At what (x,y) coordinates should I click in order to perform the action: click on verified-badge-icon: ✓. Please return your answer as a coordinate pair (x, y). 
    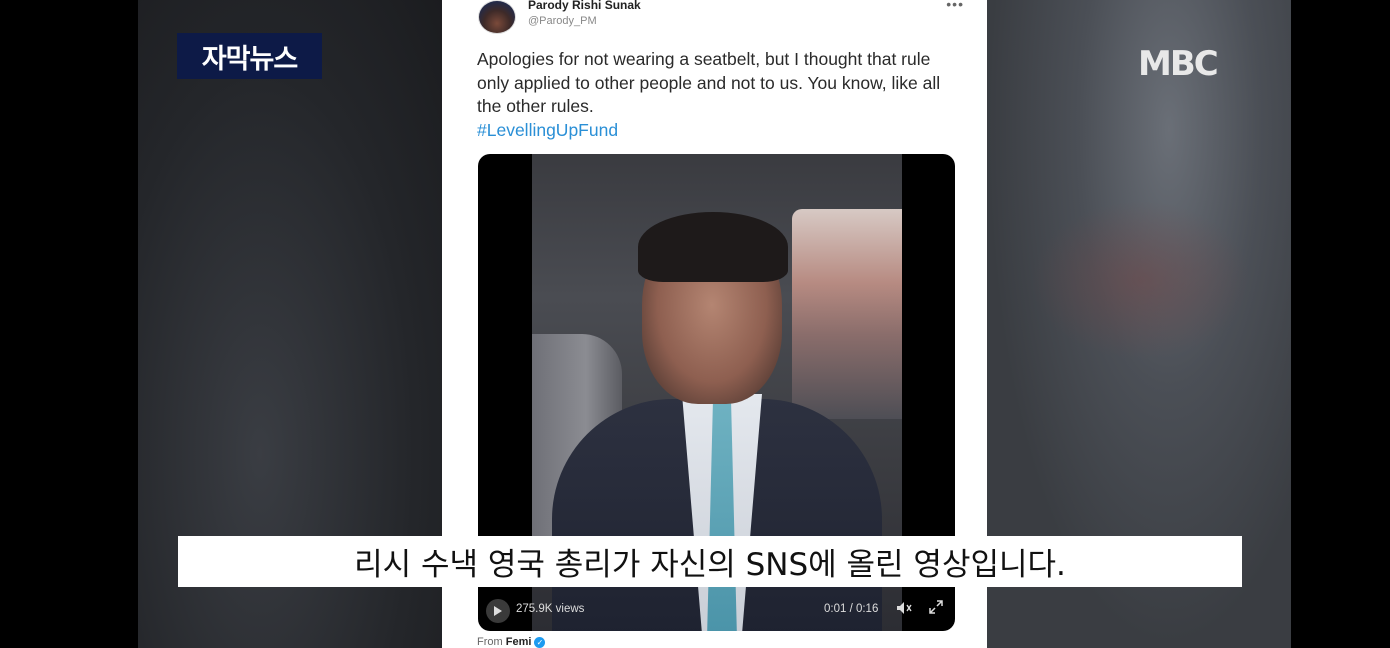
    Looking at the image, I should click on (540, 642).